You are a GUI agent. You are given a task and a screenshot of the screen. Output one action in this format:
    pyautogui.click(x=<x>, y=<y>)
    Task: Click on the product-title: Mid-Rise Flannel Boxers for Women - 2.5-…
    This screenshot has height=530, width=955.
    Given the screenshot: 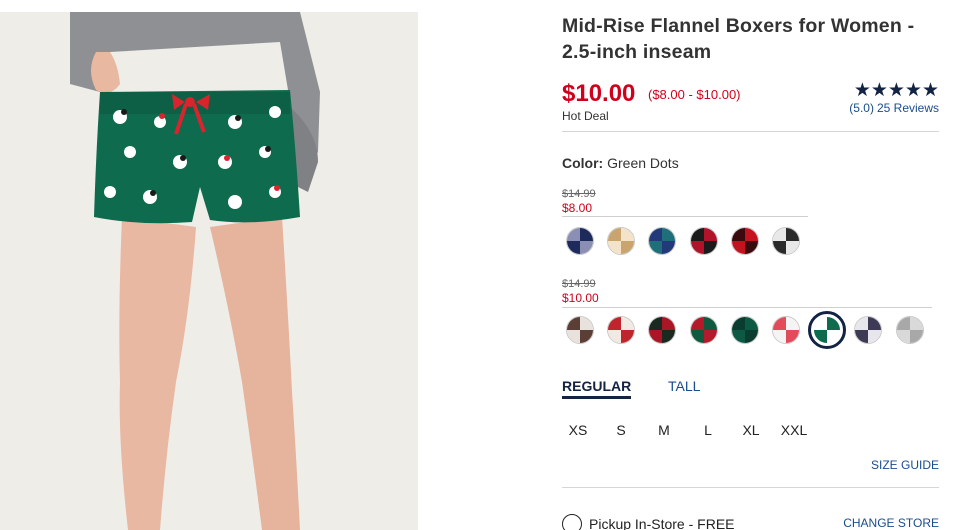 What is the action you would take?
    pyautogui.click(x=738, y=39)
    